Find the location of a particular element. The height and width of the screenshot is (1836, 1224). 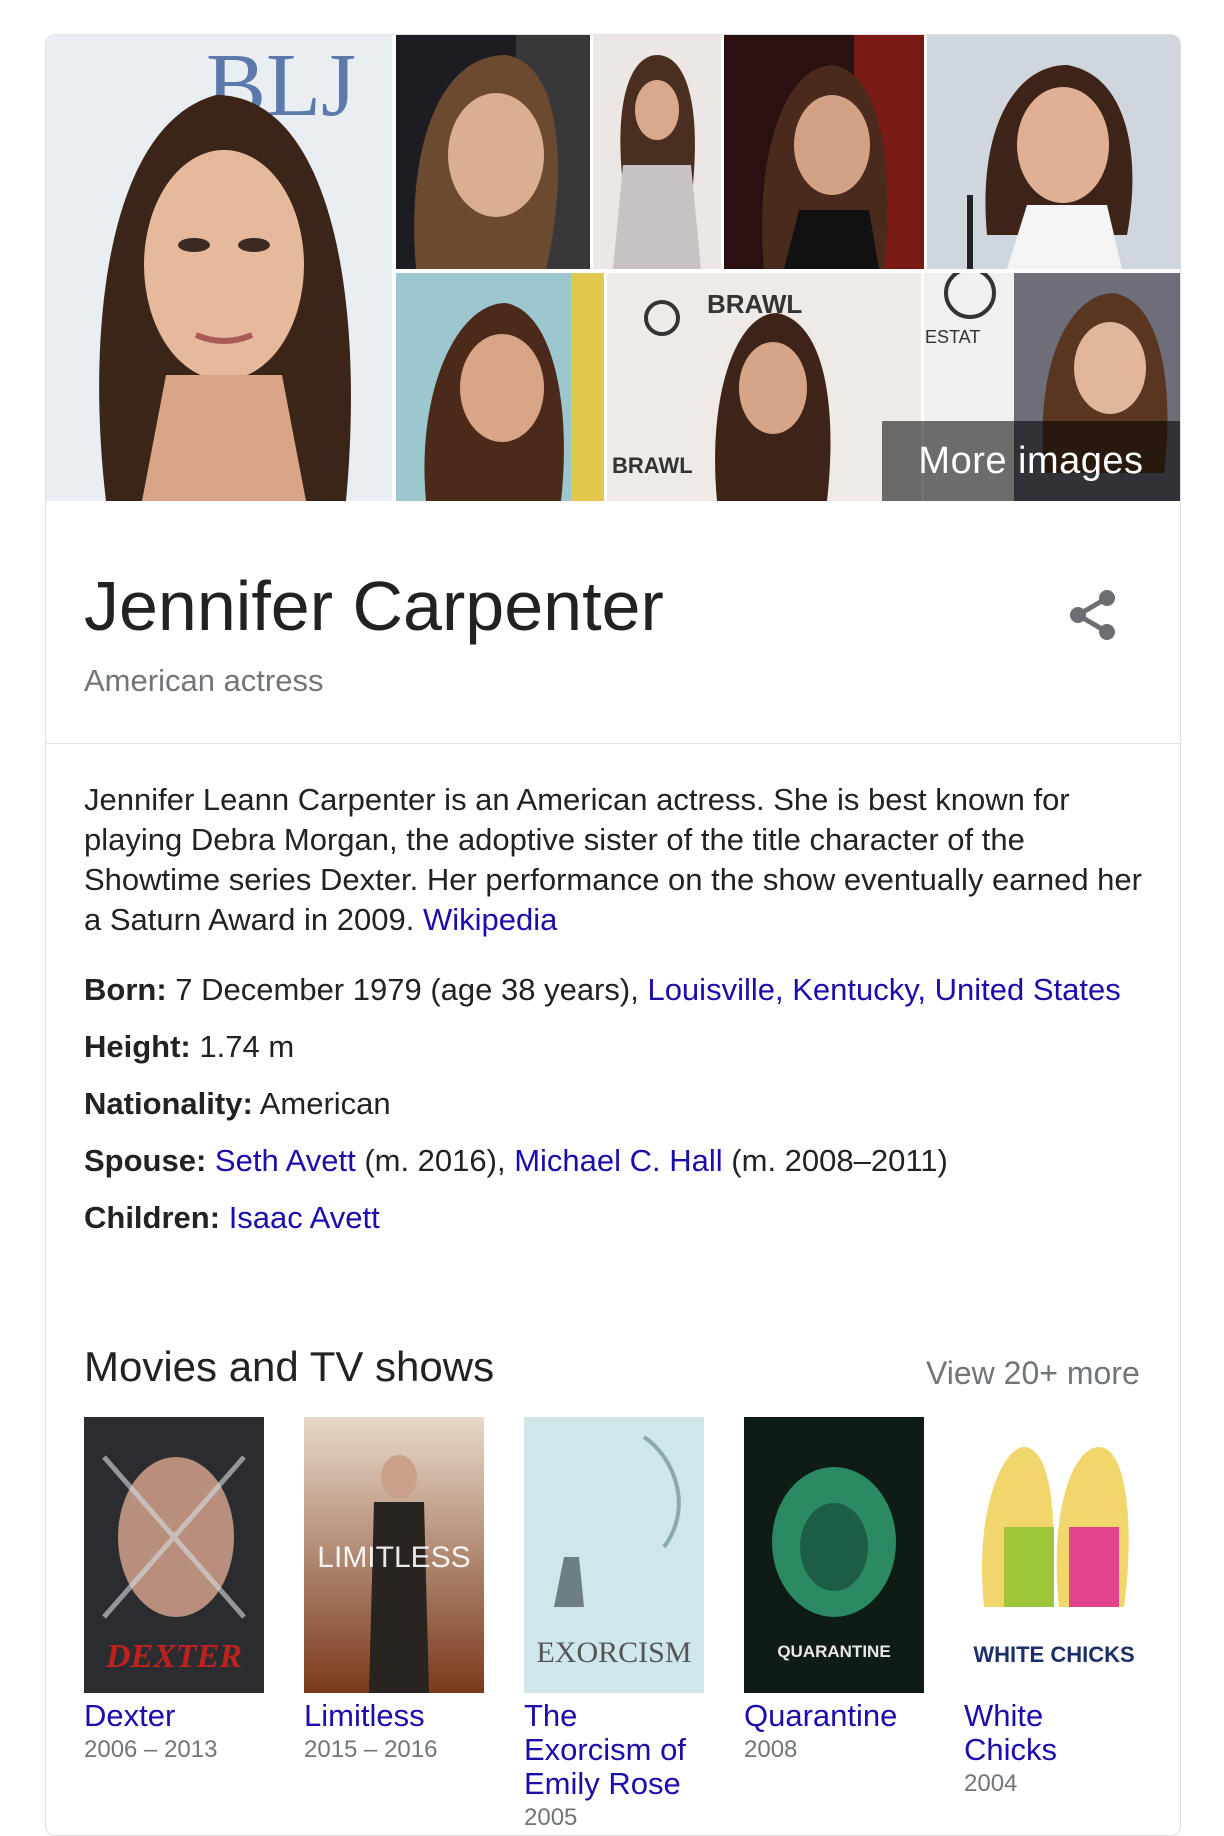

entity-title: Jennifer Carpenter is located at coordinates (374, 606).